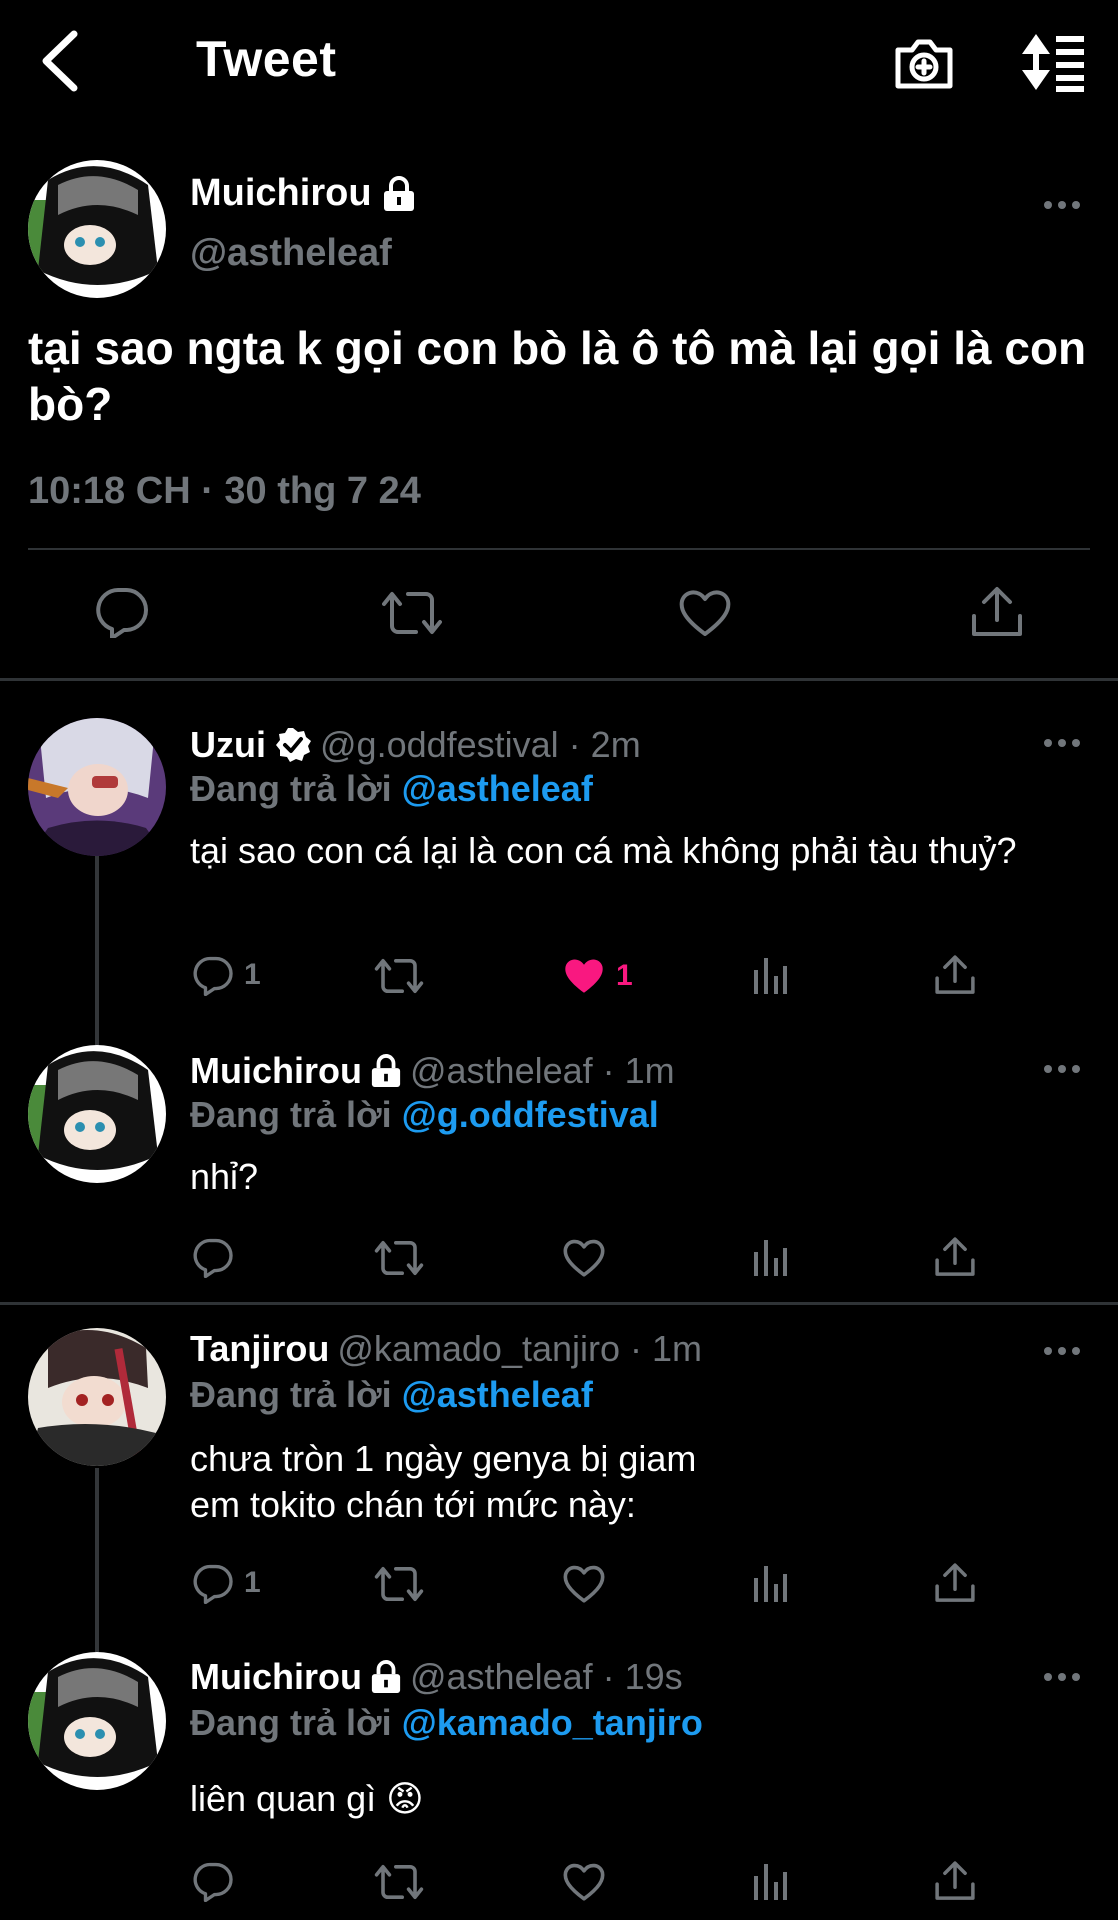 The height and width of the screenshot is (1920, 1118). Describe the element at coordinates (224, 1176) in the screenshot. I see `reply-text: nhỉ?` at that location.